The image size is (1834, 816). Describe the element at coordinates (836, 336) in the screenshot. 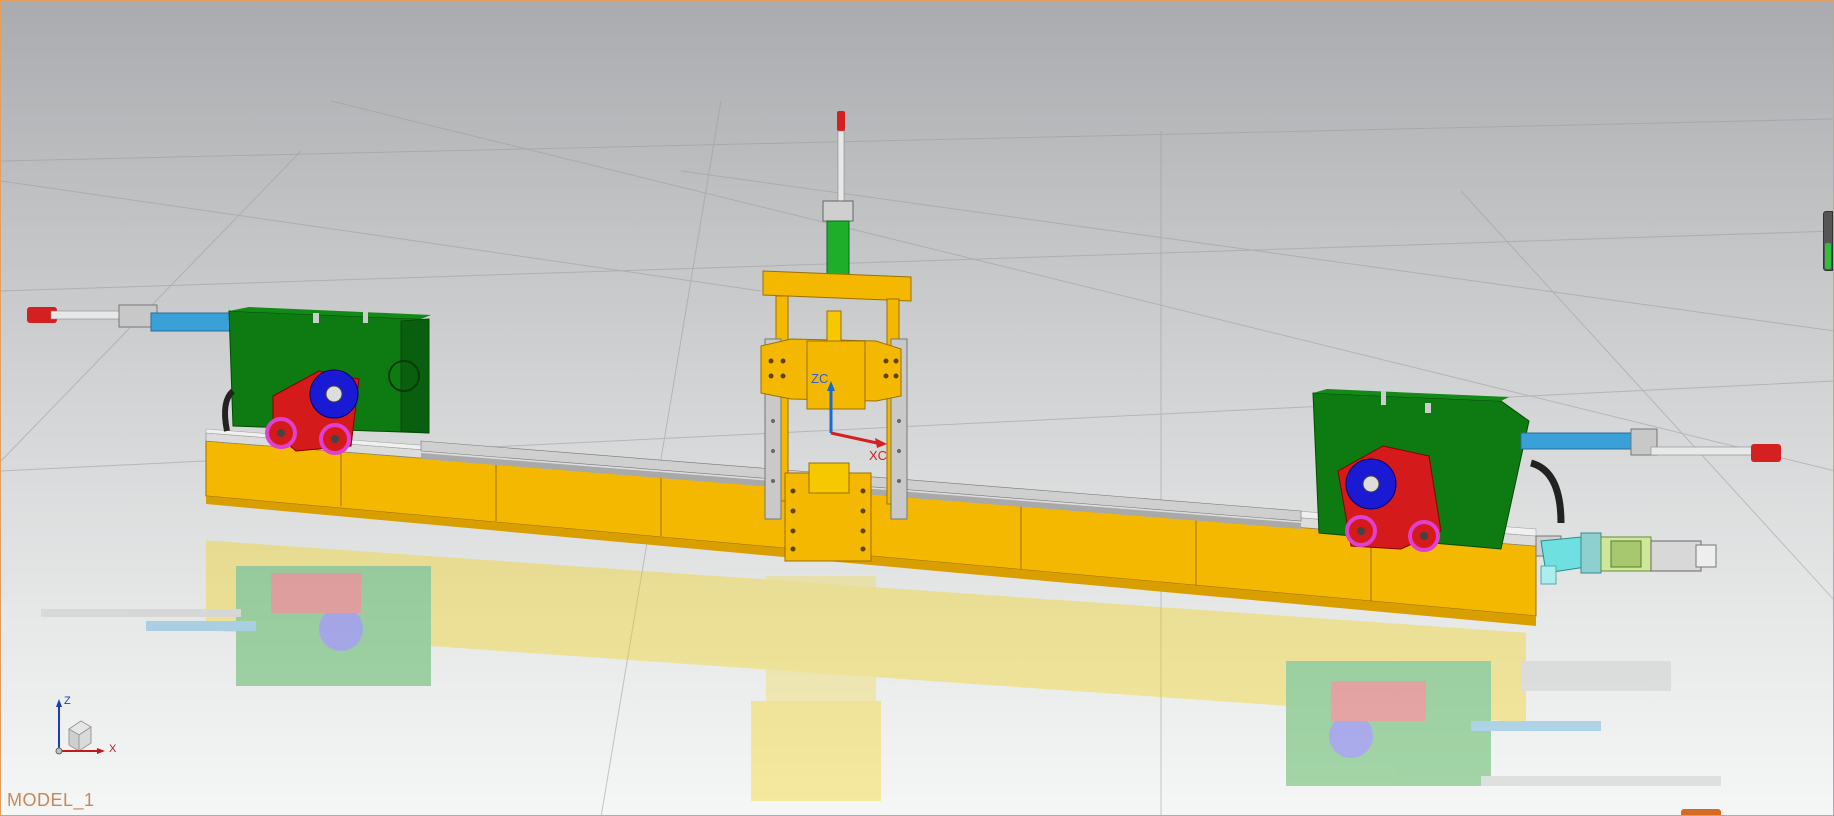

I see `central-portal` at that location.